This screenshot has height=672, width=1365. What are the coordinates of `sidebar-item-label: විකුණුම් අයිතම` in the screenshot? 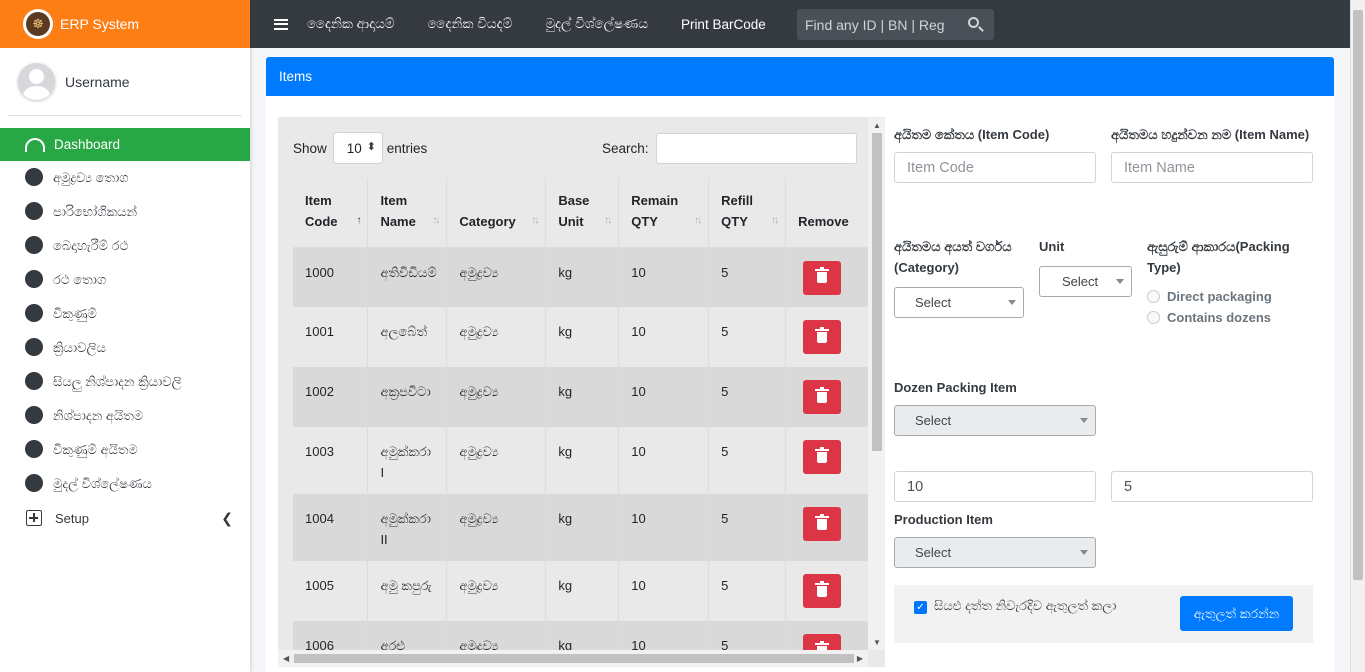 It's located at (95, 449).